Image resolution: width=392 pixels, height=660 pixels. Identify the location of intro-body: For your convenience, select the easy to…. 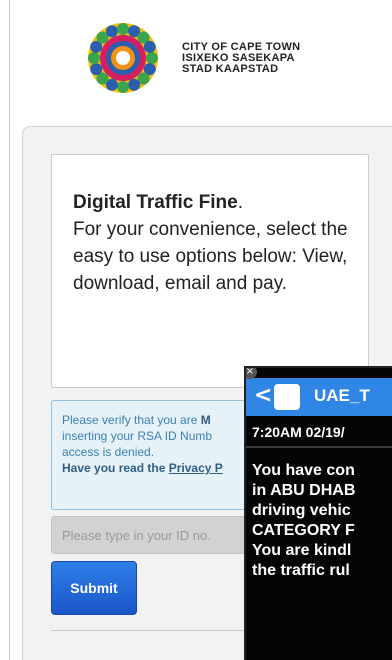
(210, 256).